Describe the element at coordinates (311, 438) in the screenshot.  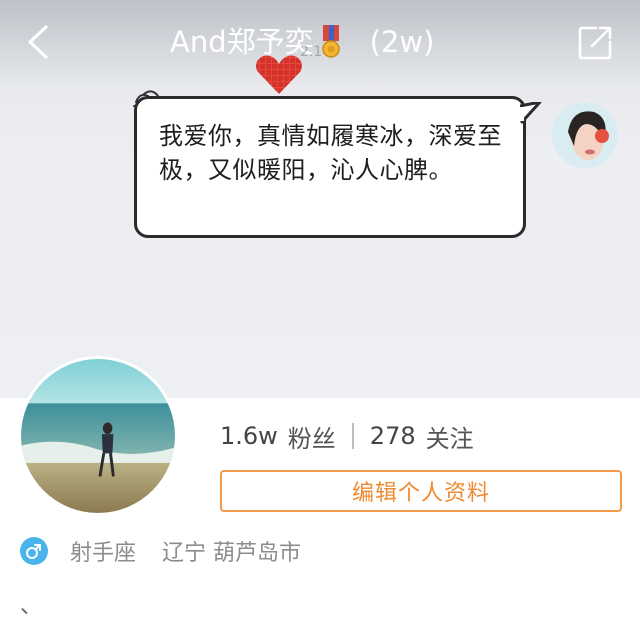
I see `followers-label: 粉丝` at that location.